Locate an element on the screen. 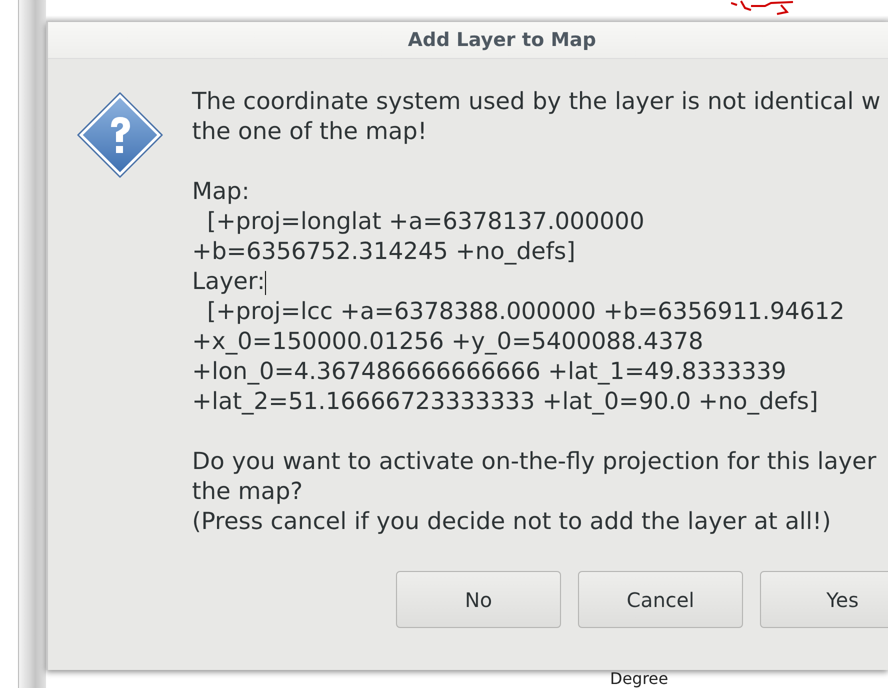 This screenshot has height=688, width=888. dialog-button: Yes is located at coordinates (824, 599).